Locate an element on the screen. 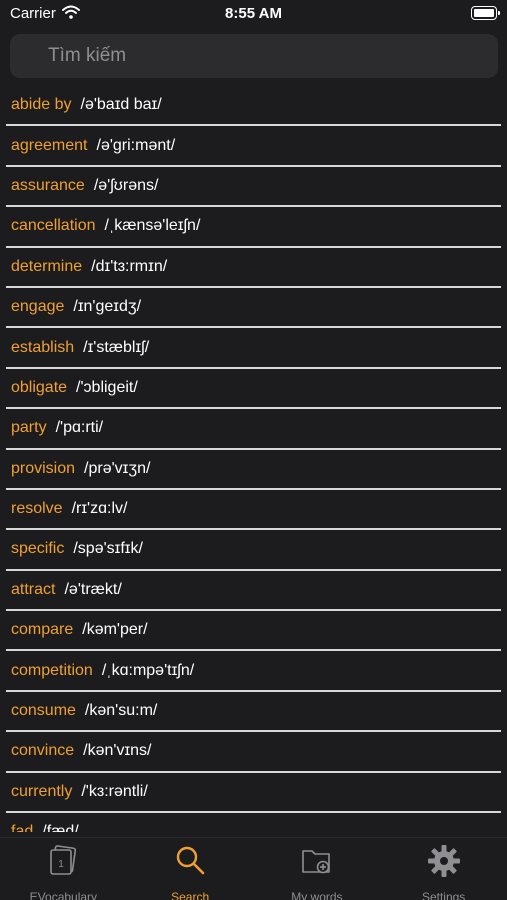 The image size is (507, 900). status-bar: Carrier 8:55 AM is located at coordinates (253, 14).